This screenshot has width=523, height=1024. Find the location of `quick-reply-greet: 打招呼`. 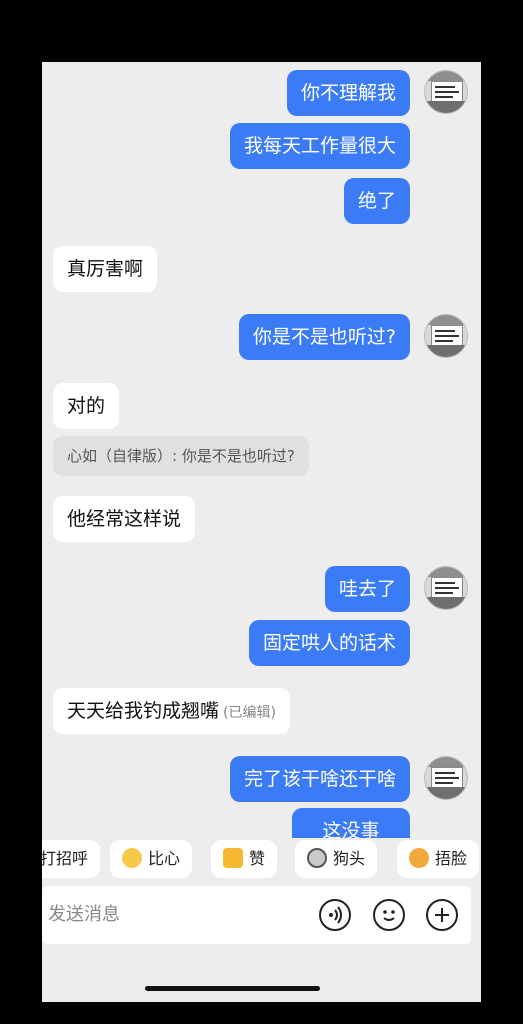

quick-reply-greet: 打招呼 is located at coordinates (71, 859).